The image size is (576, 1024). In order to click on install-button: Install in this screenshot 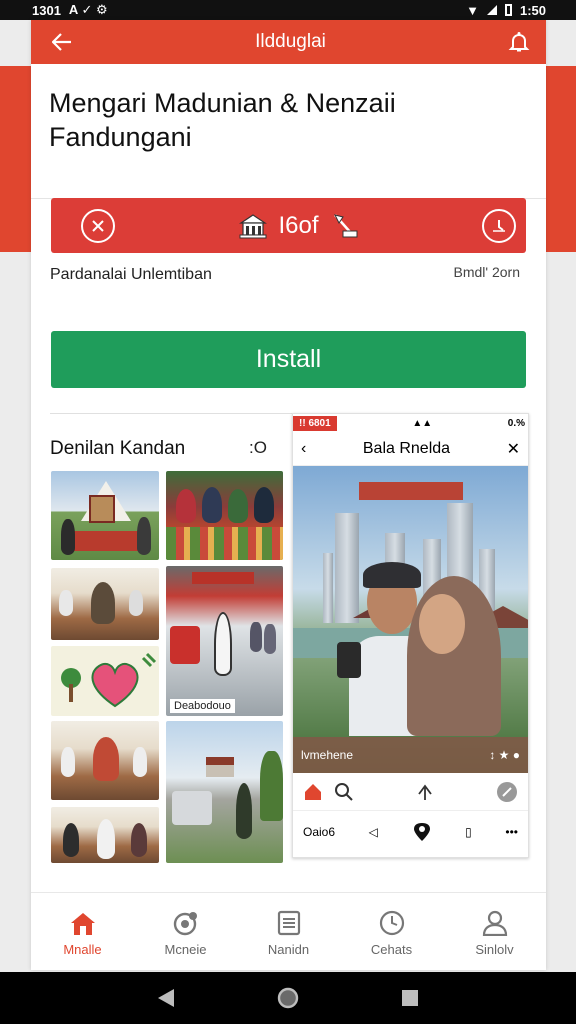, I will do `click(288, 359)`.